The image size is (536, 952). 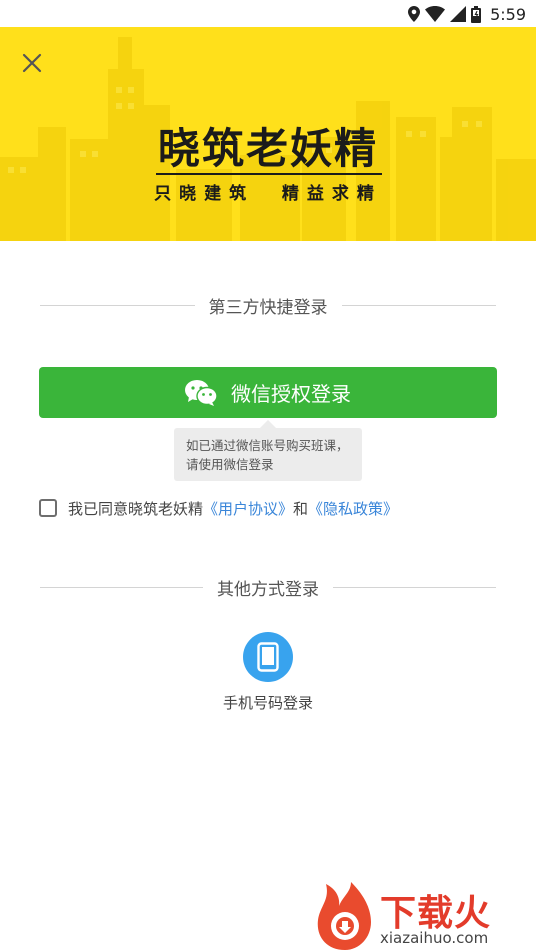 I want to click on location-icon, so click(x=414, y=14).